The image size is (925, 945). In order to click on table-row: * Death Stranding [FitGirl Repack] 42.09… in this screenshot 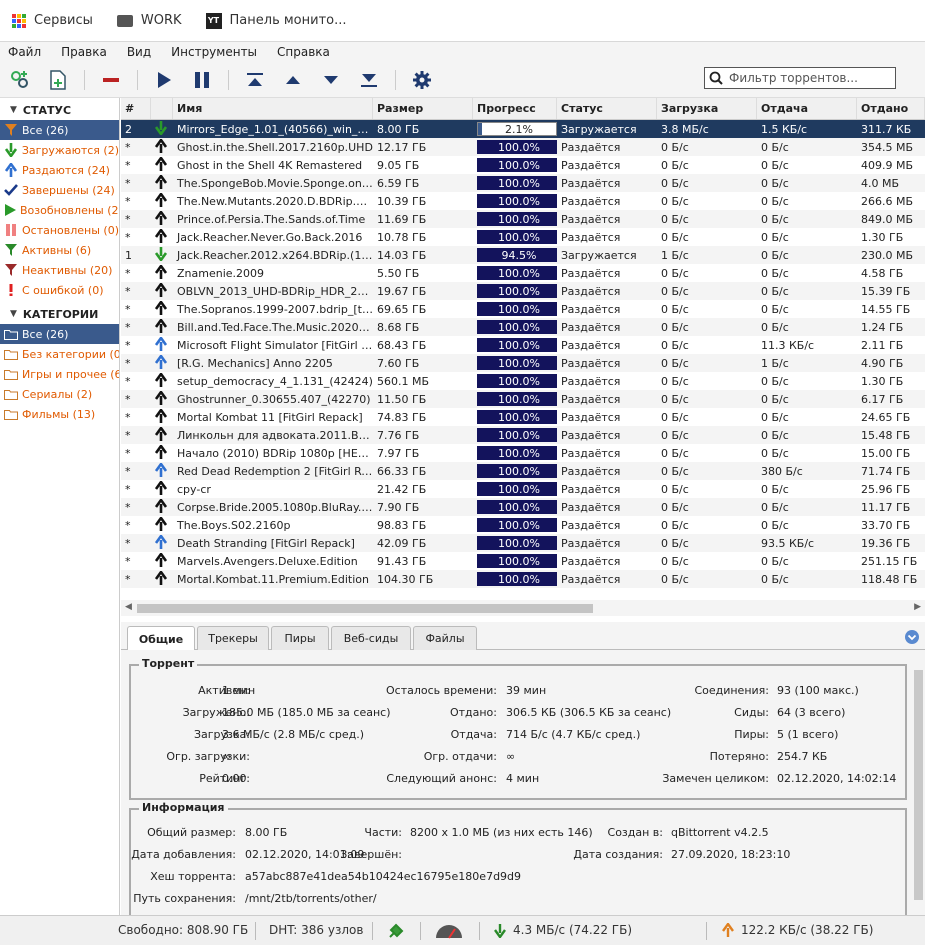, I will do `click(523, 543)`.